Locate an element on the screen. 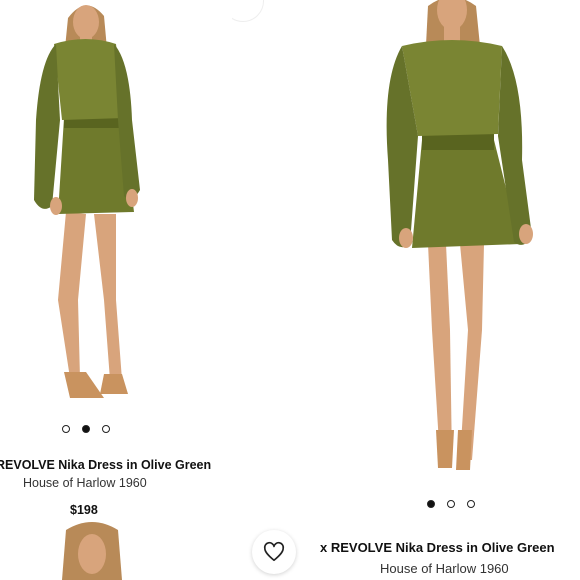  right-product-brand: House of Harlow 1960 is located at coordinates (444, 568).